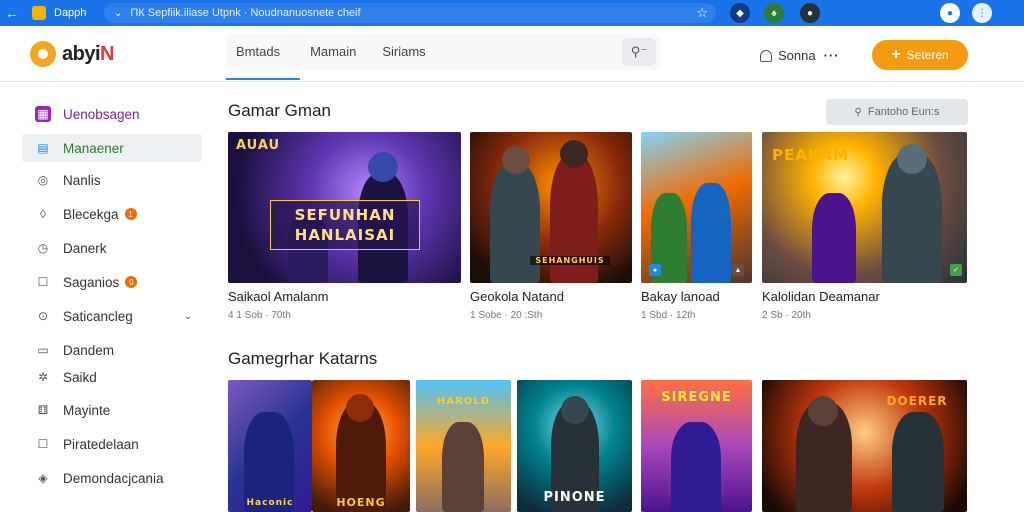 The width and height of the screenshot is (1024, 512). Describe the element at coordinates (927, 55) in the screenshot. I see `cta-label: Seteren` at that location.